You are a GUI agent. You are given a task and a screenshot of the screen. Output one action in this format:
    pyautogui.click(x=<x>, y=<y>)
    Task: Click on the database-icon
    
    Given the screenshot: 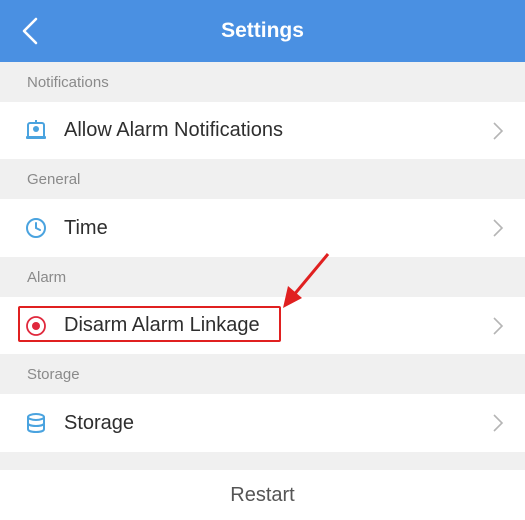 What is the action you would take?
    pyautogui.click(x=36, y=423)
    